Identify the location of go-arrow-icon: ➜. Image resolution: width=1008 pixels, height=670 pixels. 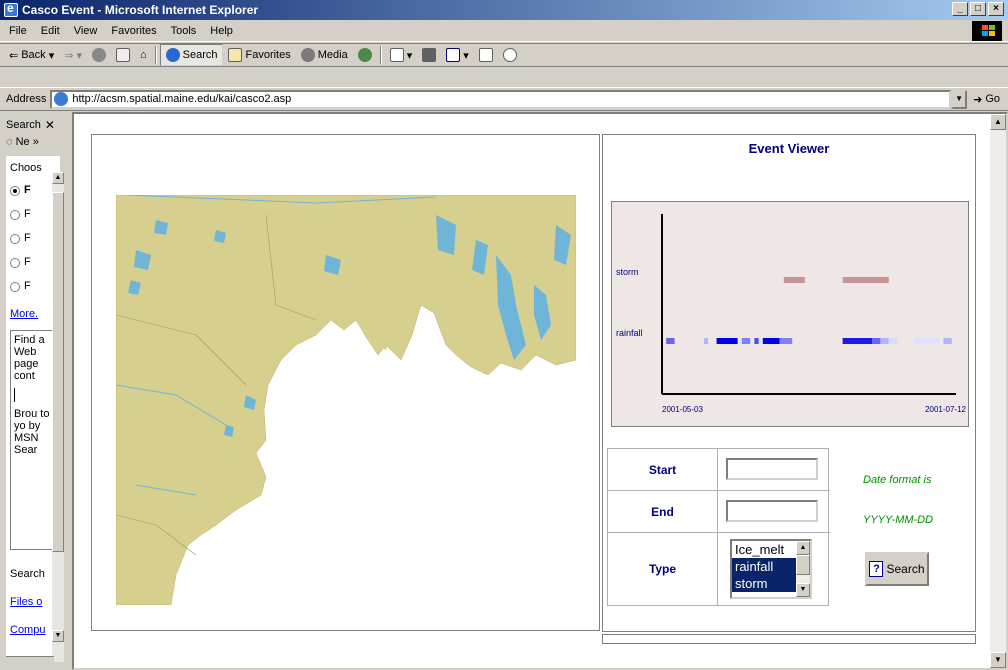
(978, 99).